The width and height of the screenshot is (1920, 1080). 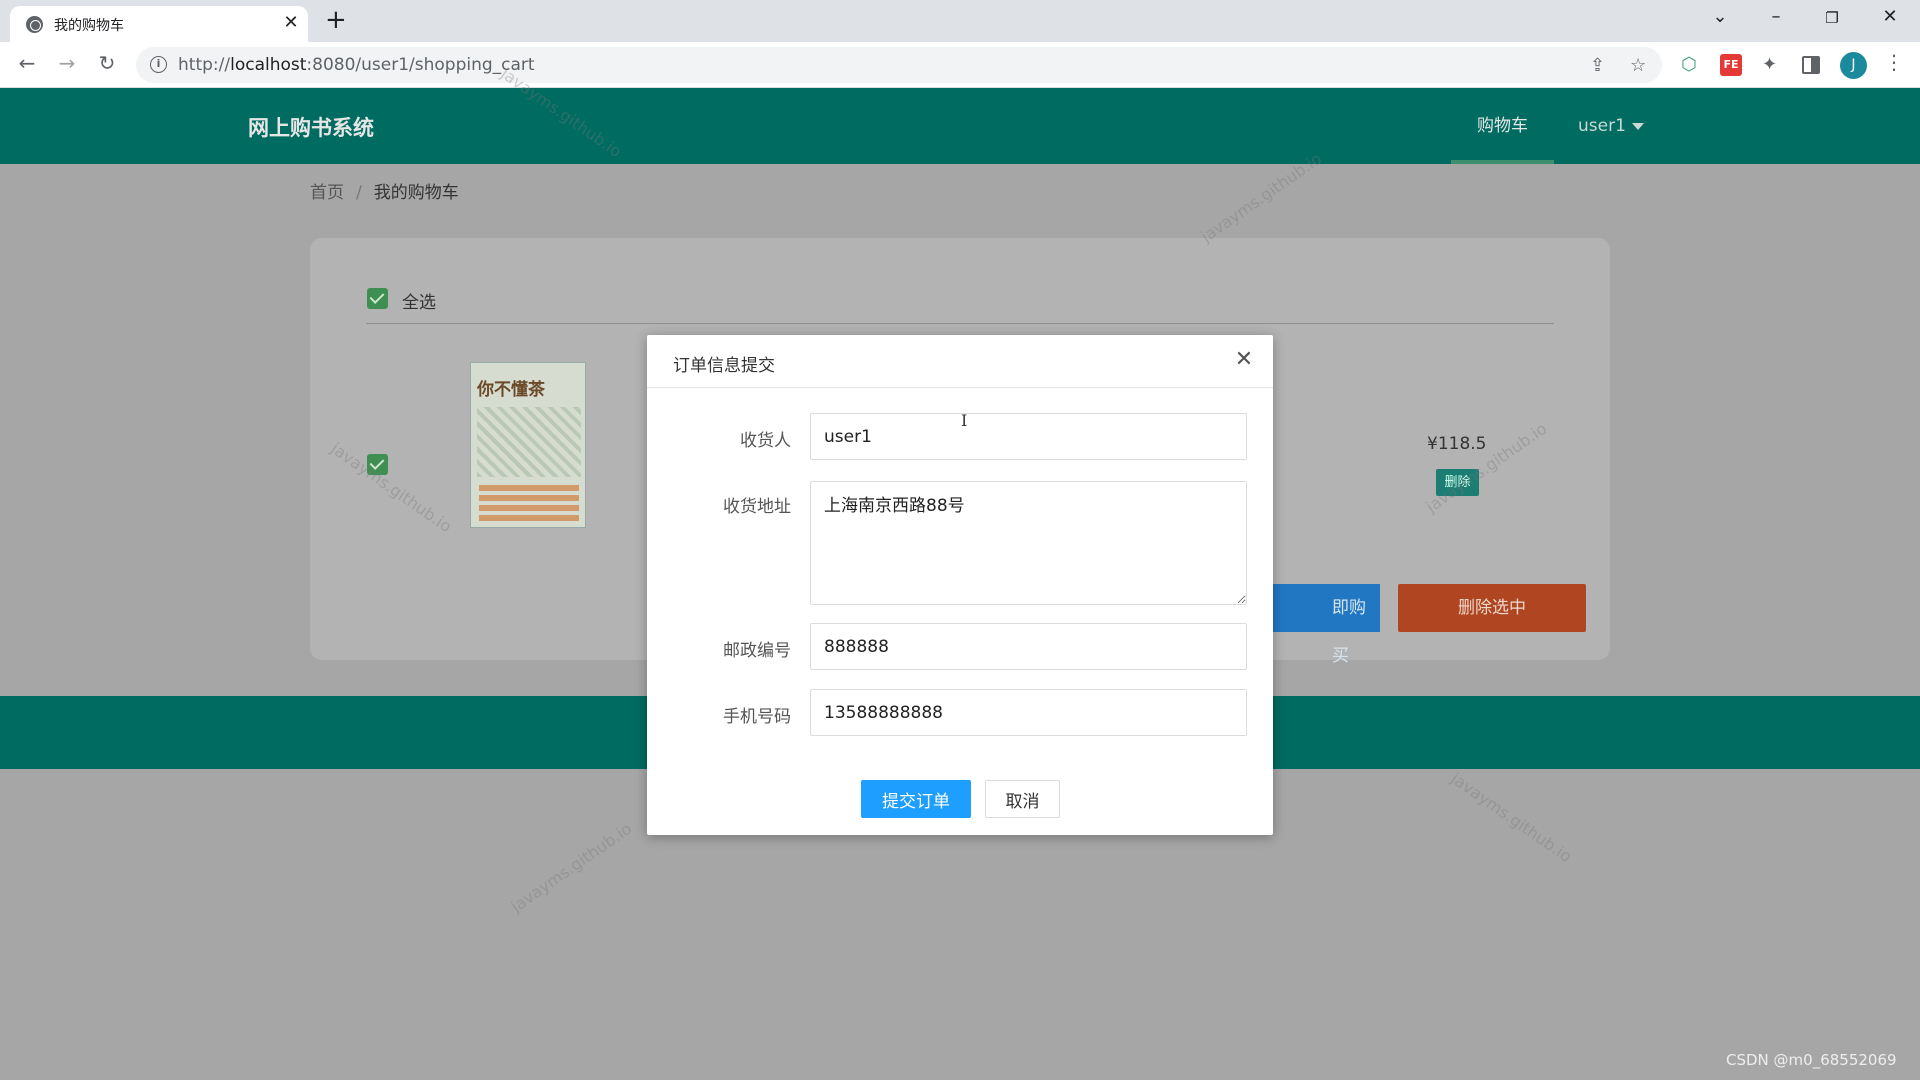 I want to click on fe-helper-icon: FE, so click(x=1731, y=65).